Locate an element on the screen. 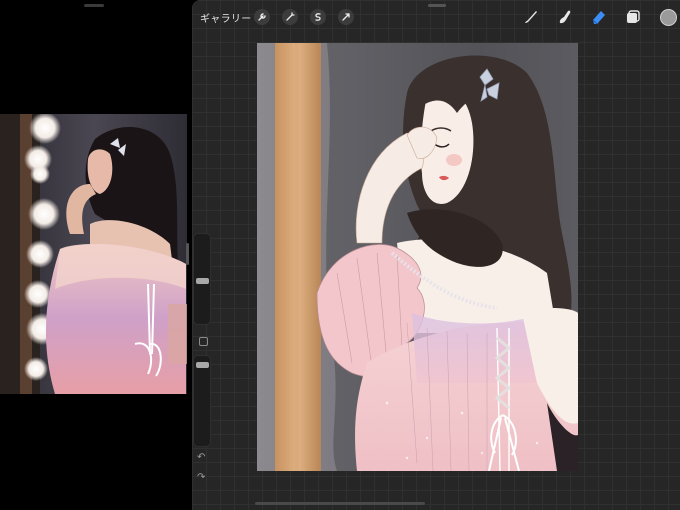  toolbar: ギャラリー is located at coordinates (436, 17).